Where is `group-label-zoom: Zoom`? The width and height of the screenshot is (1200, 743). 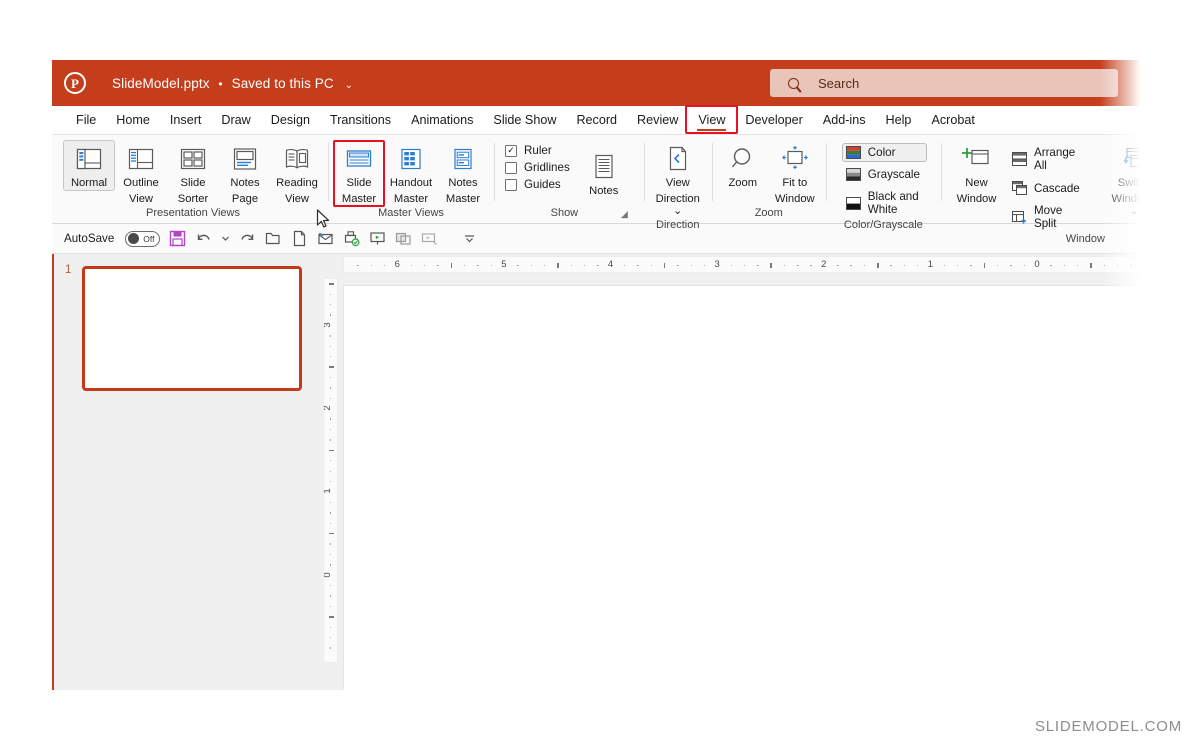 group-label-zoom: Zoom is located at coordinates (768, 213).